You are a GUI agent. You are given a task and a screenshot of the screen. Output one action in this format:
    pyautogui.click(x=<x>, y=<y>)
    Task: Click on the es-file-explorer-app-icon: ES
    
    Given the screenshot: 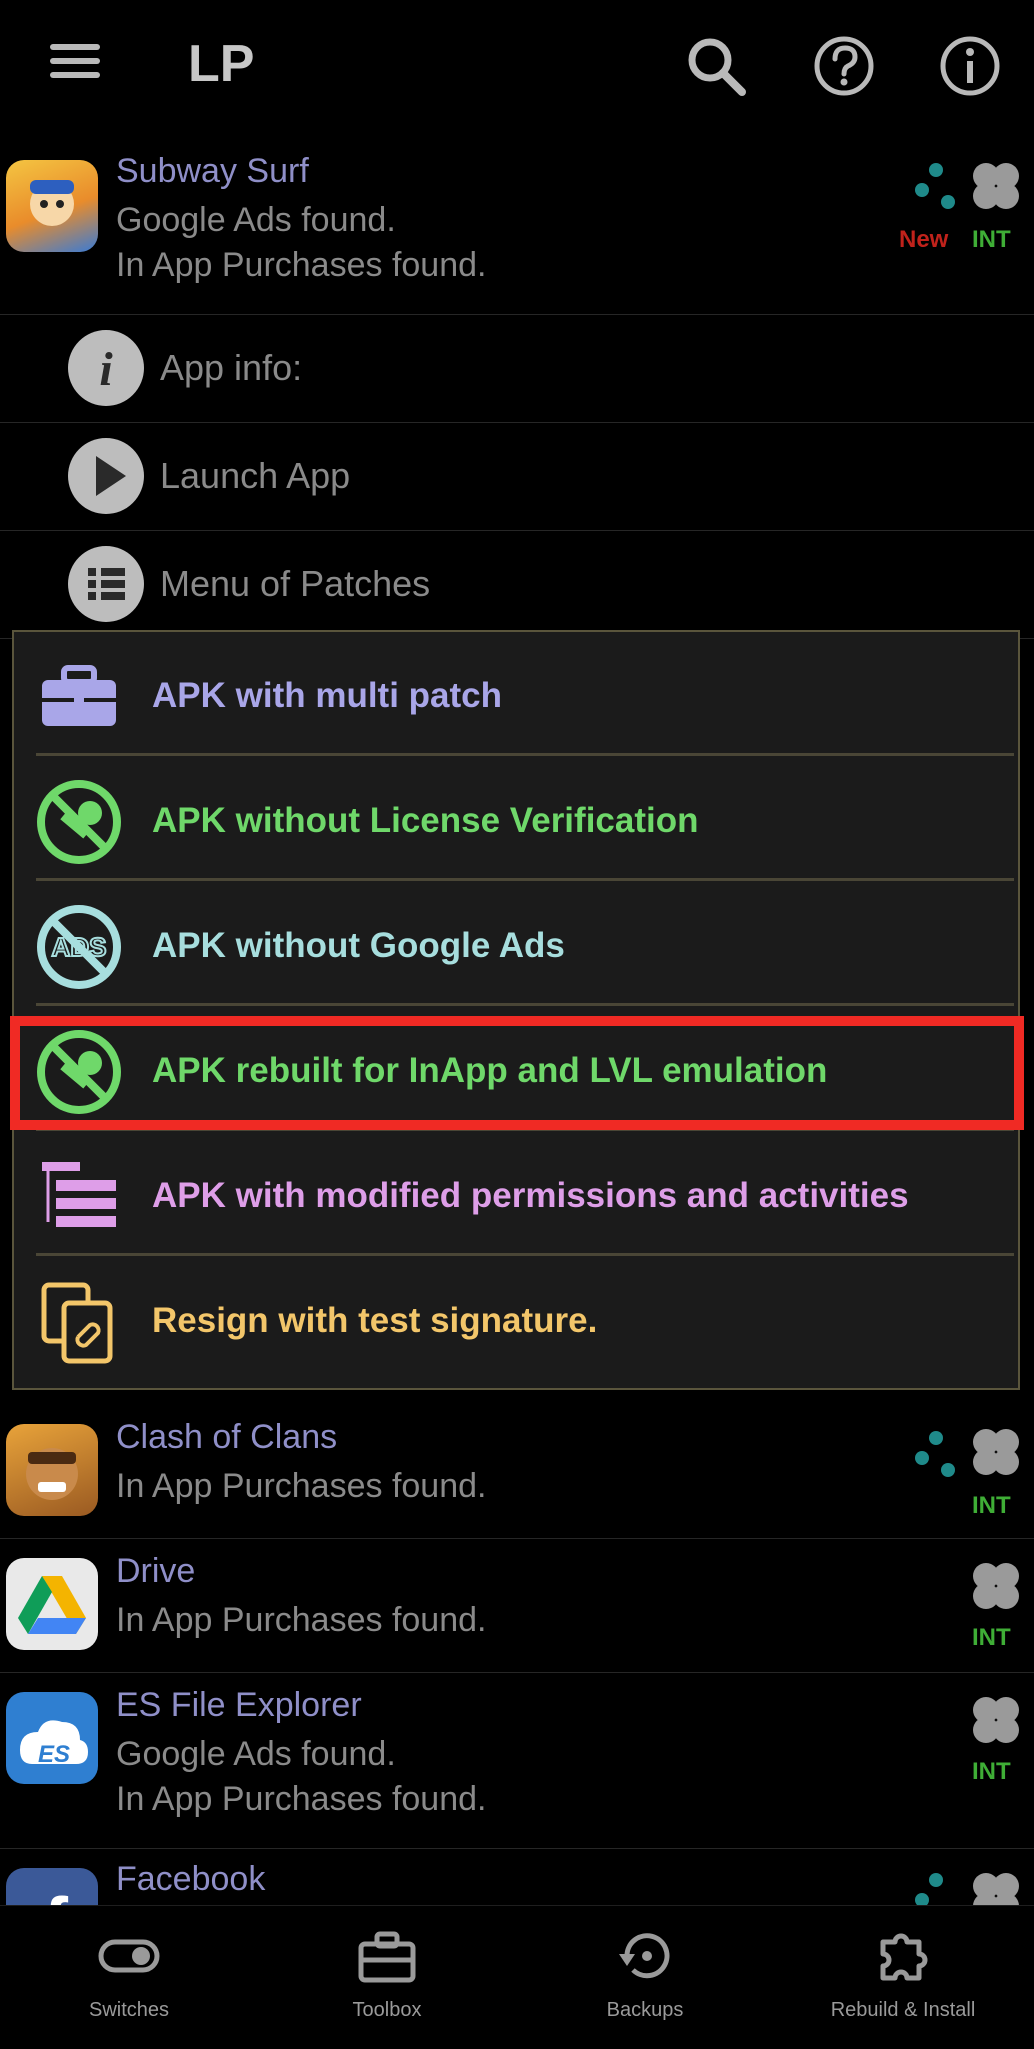 What is the action you would take?
    pyautogui.click(x=52, y=1738)
    